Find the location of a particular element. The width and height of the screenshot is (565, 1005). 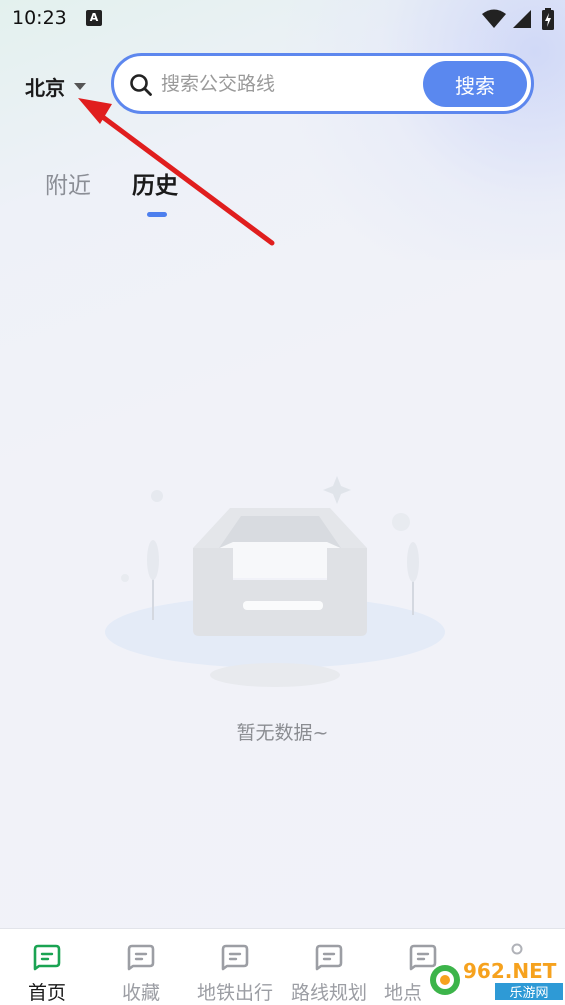

battery-charging-icon is located at coordinates (548, 19).